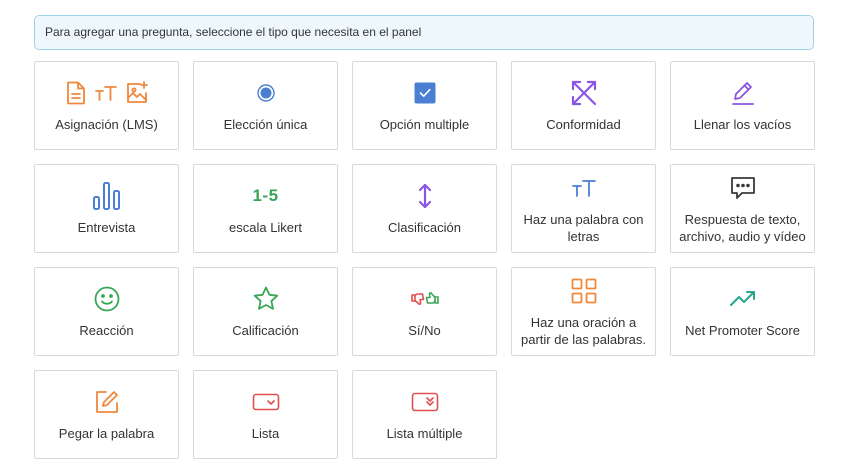 The image size is (843, 472). I want to click on tile-label: Haz una palabra con letras, so click(583, 227).